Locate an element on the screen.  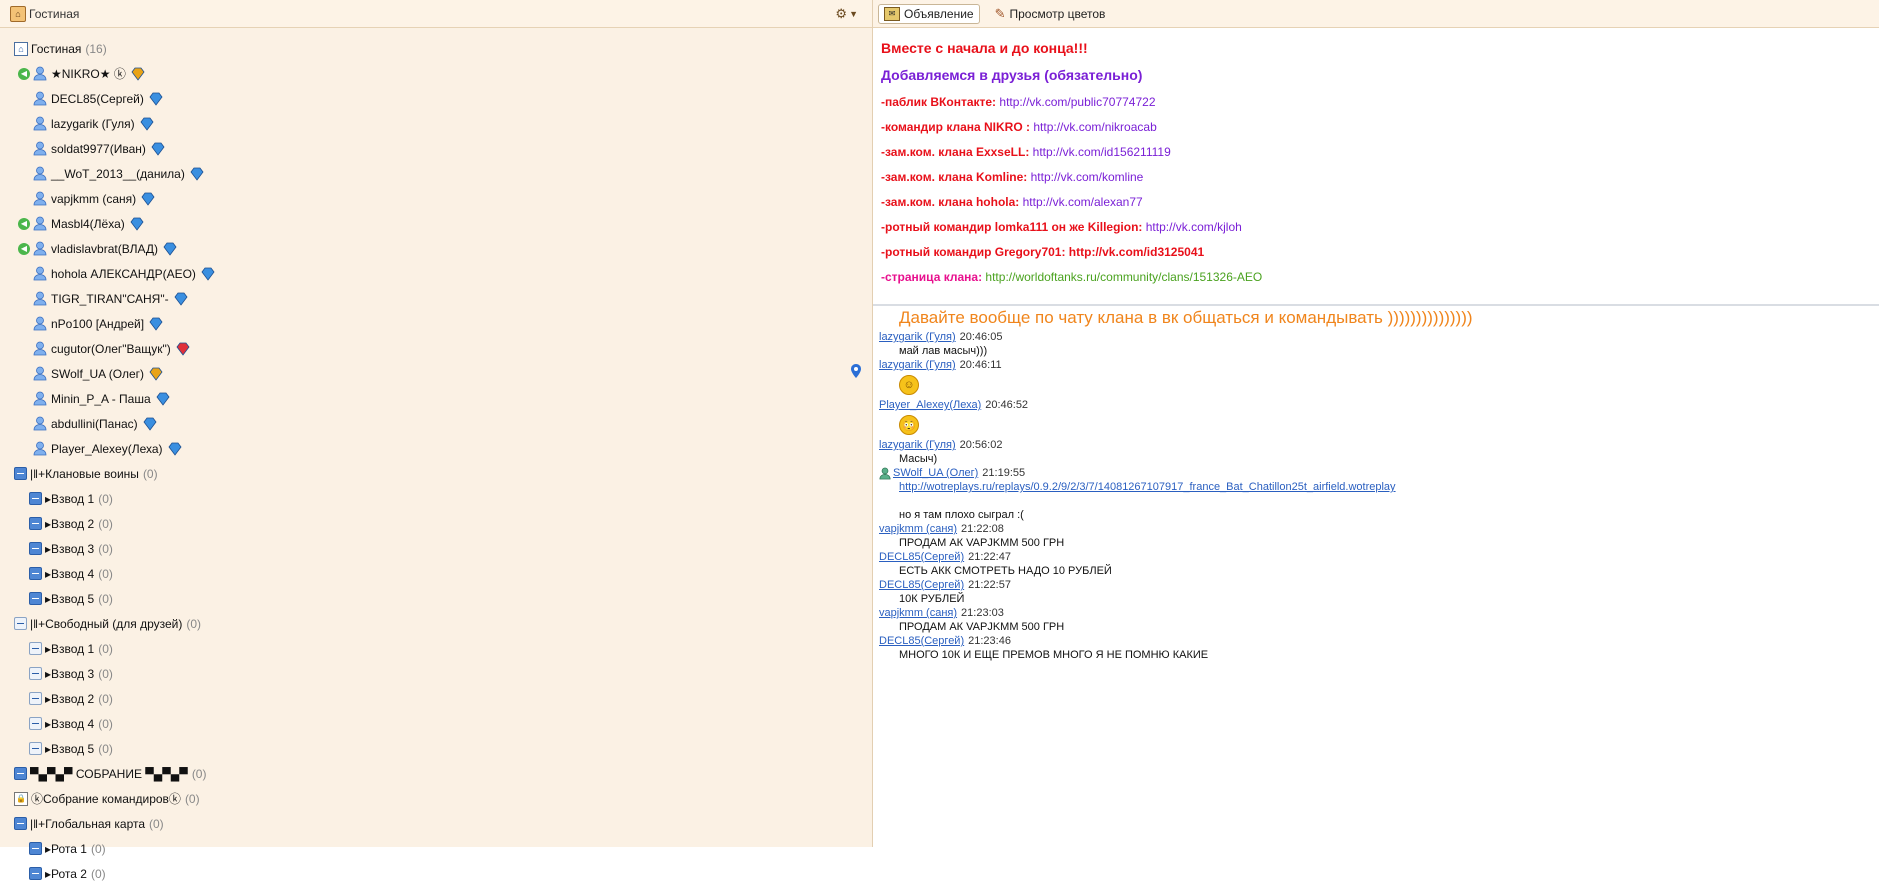
channel-count: (0) is located at coordinates (156, 823).